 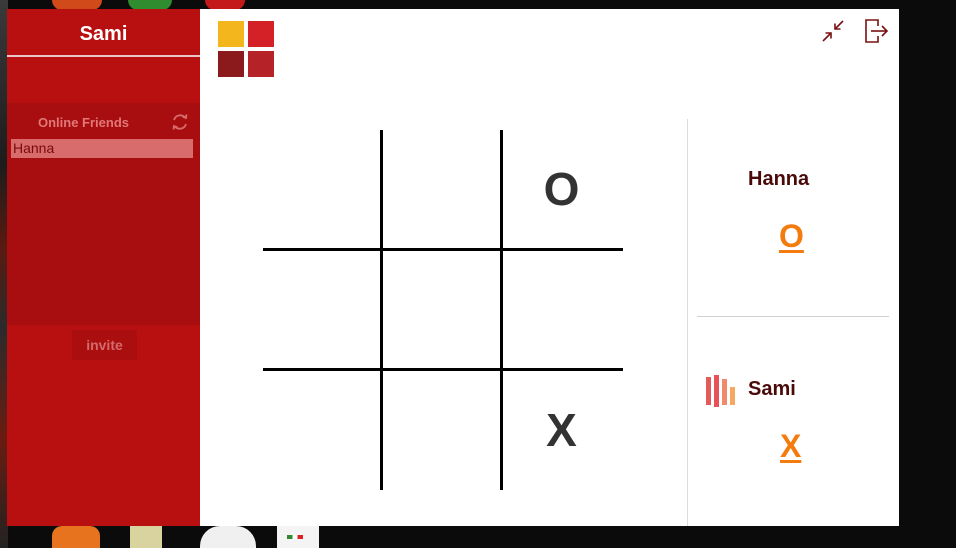 I want to click on board-cell: X, so click(x=561, y=429).